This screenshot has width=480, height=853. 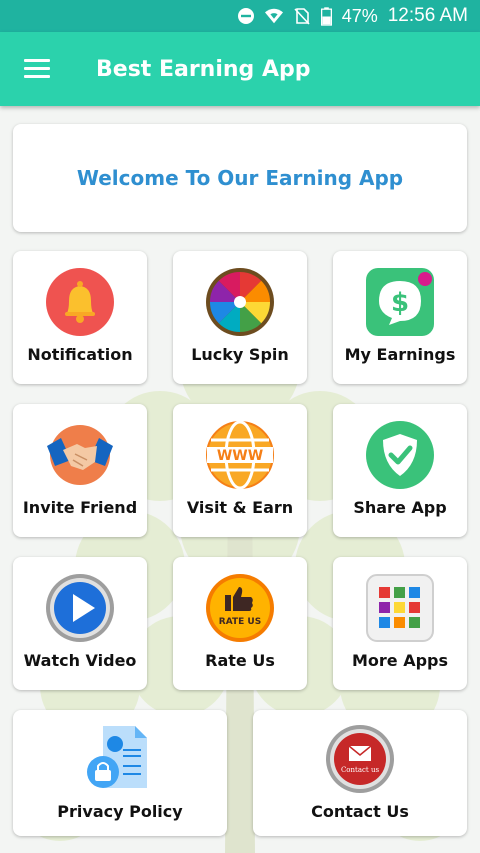 I want to click on rate-us-tile: RATE US Rate Us, so click(x=240, y=623).